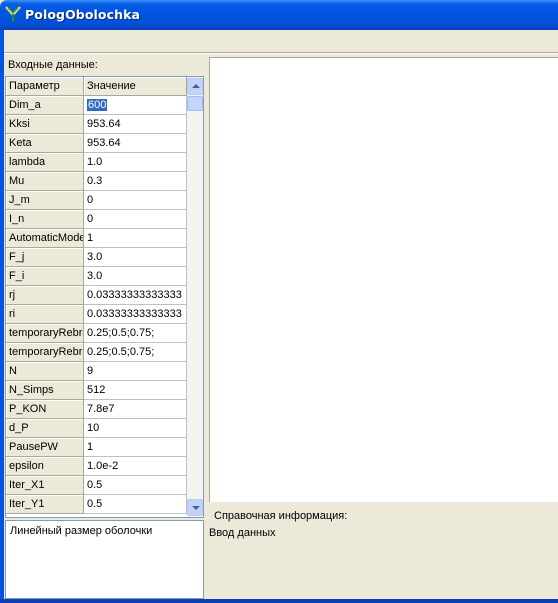 This screenshot has height=603, width=558. Describe the element at coordinates (195, 103) in the screenshot. I see `scroll-thumb` at that location.